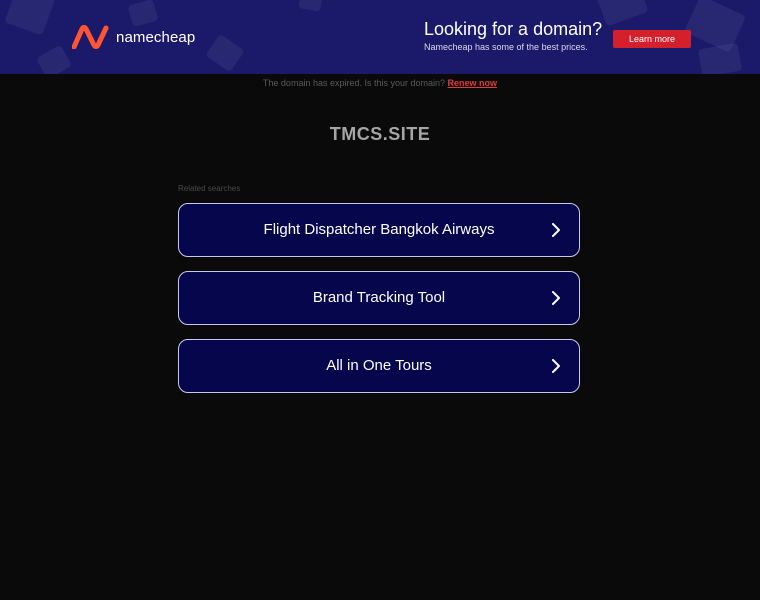 This screenshot has width=760, height=600. Describe the element at coordinates (652, 39) in the screenshot. I see `learn-more-button: Learn more` at that location.